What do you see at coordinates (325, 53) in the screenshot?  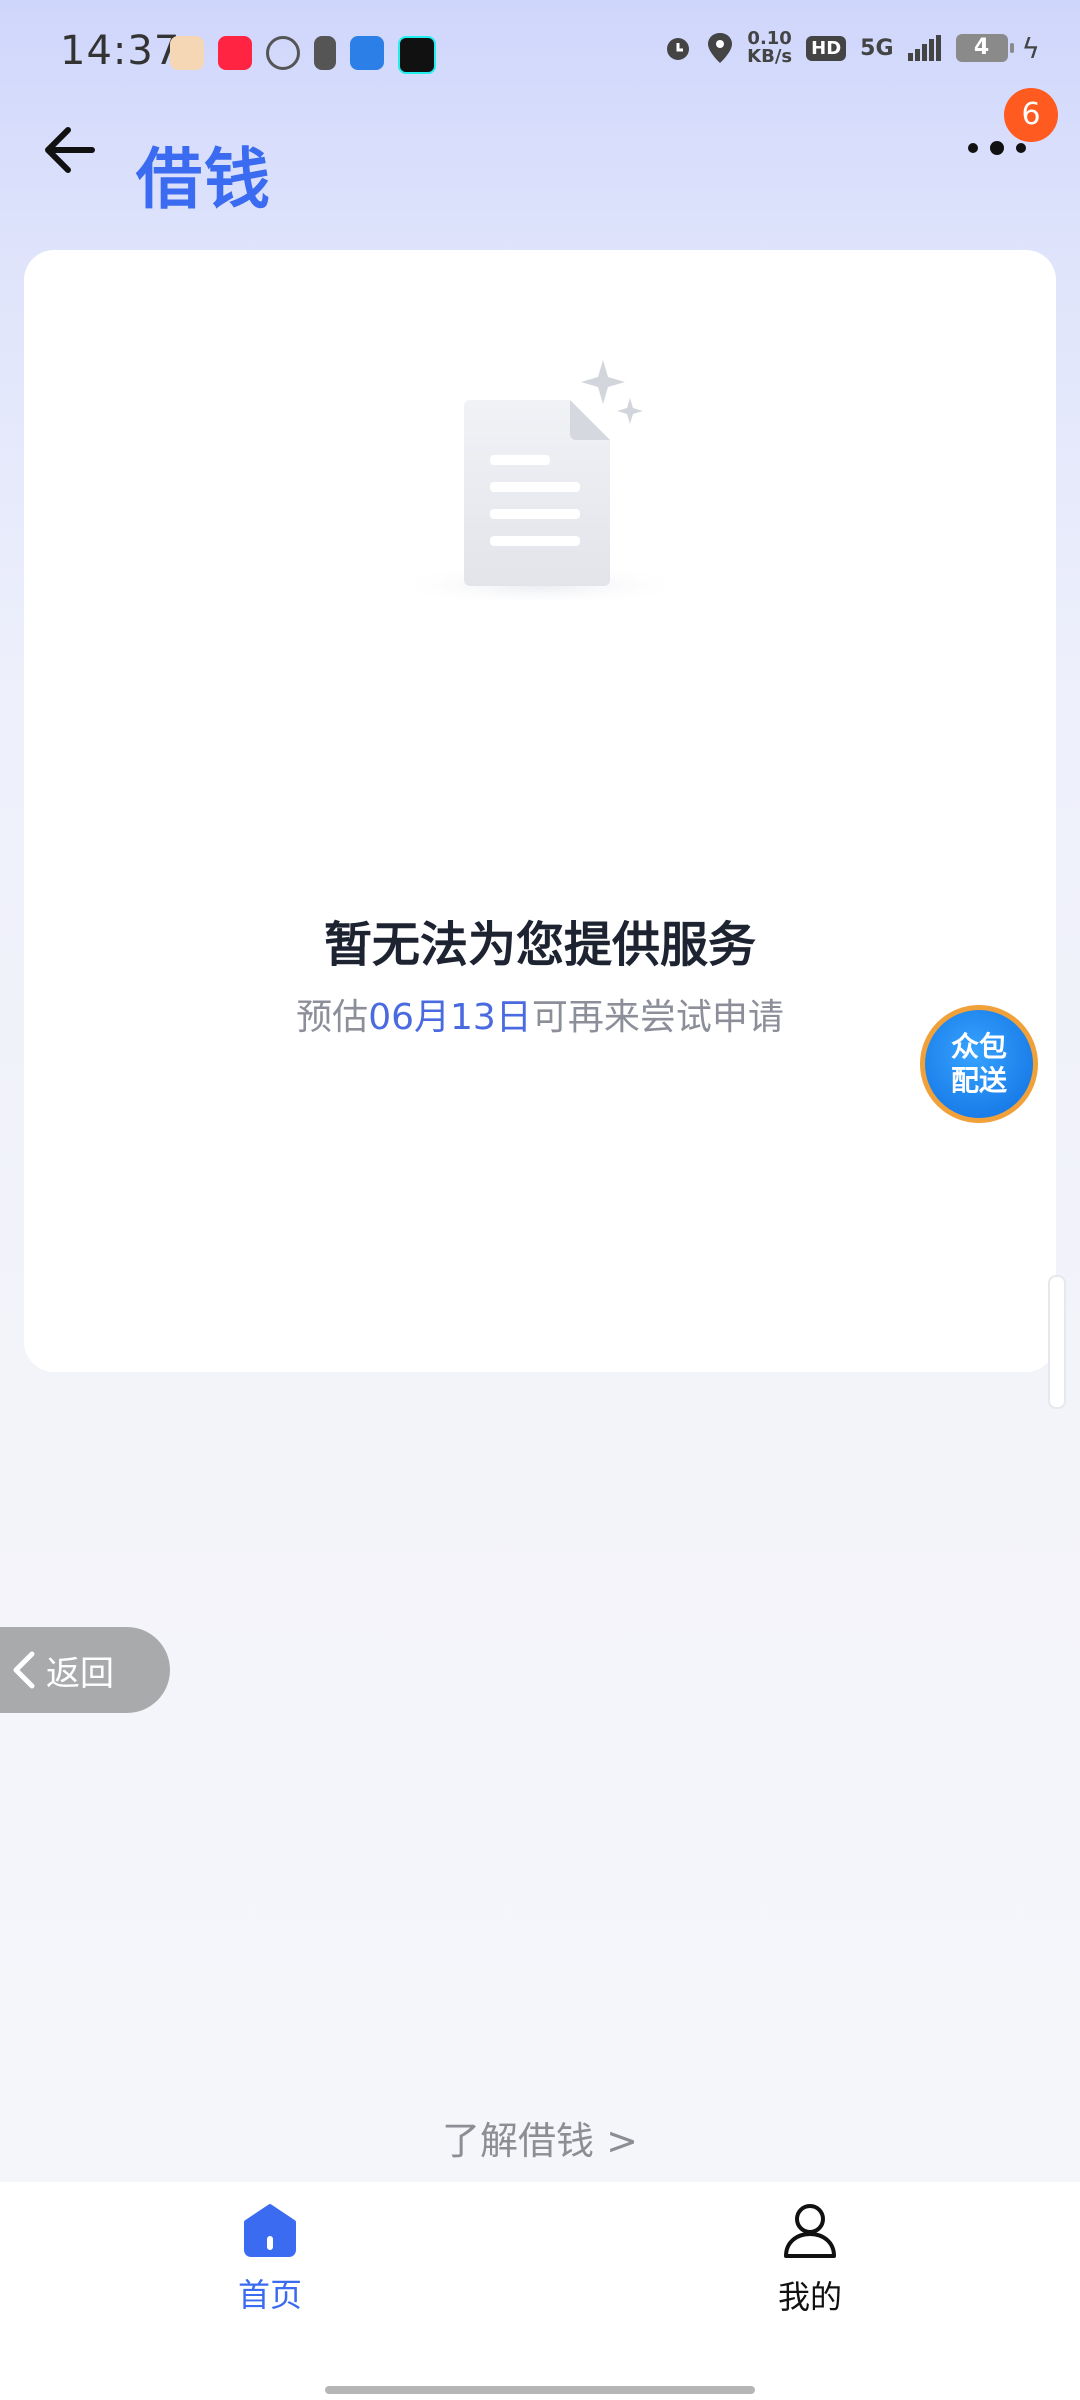 I see `sim-card-icon` at bounding box center [325, 53].